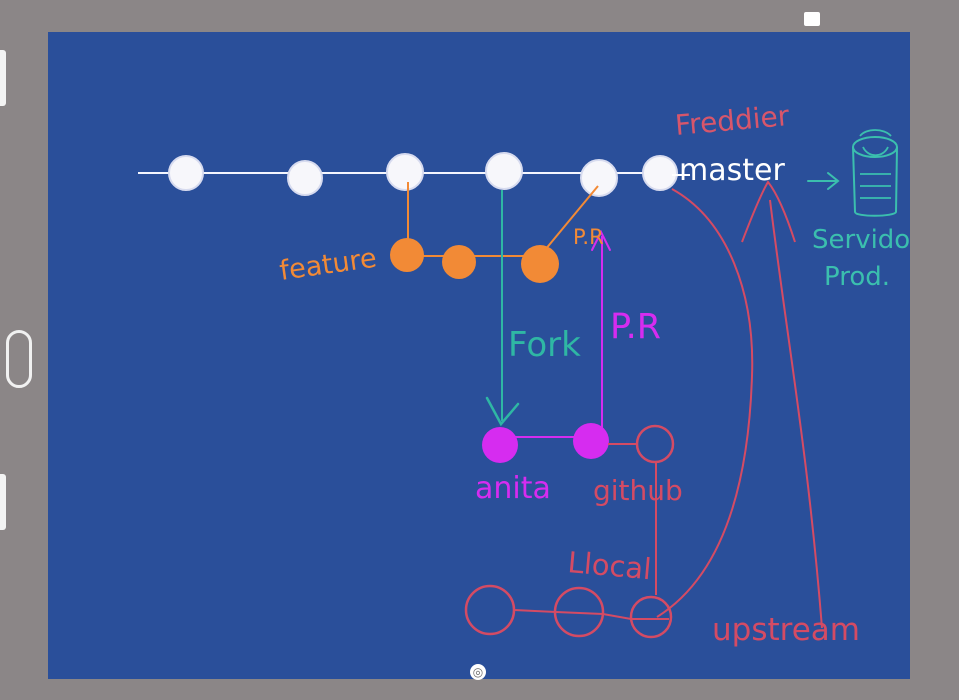 Image resolution: width=959 pixels, height=700 pixels. I want to click on master-commits, so click(423, 174).